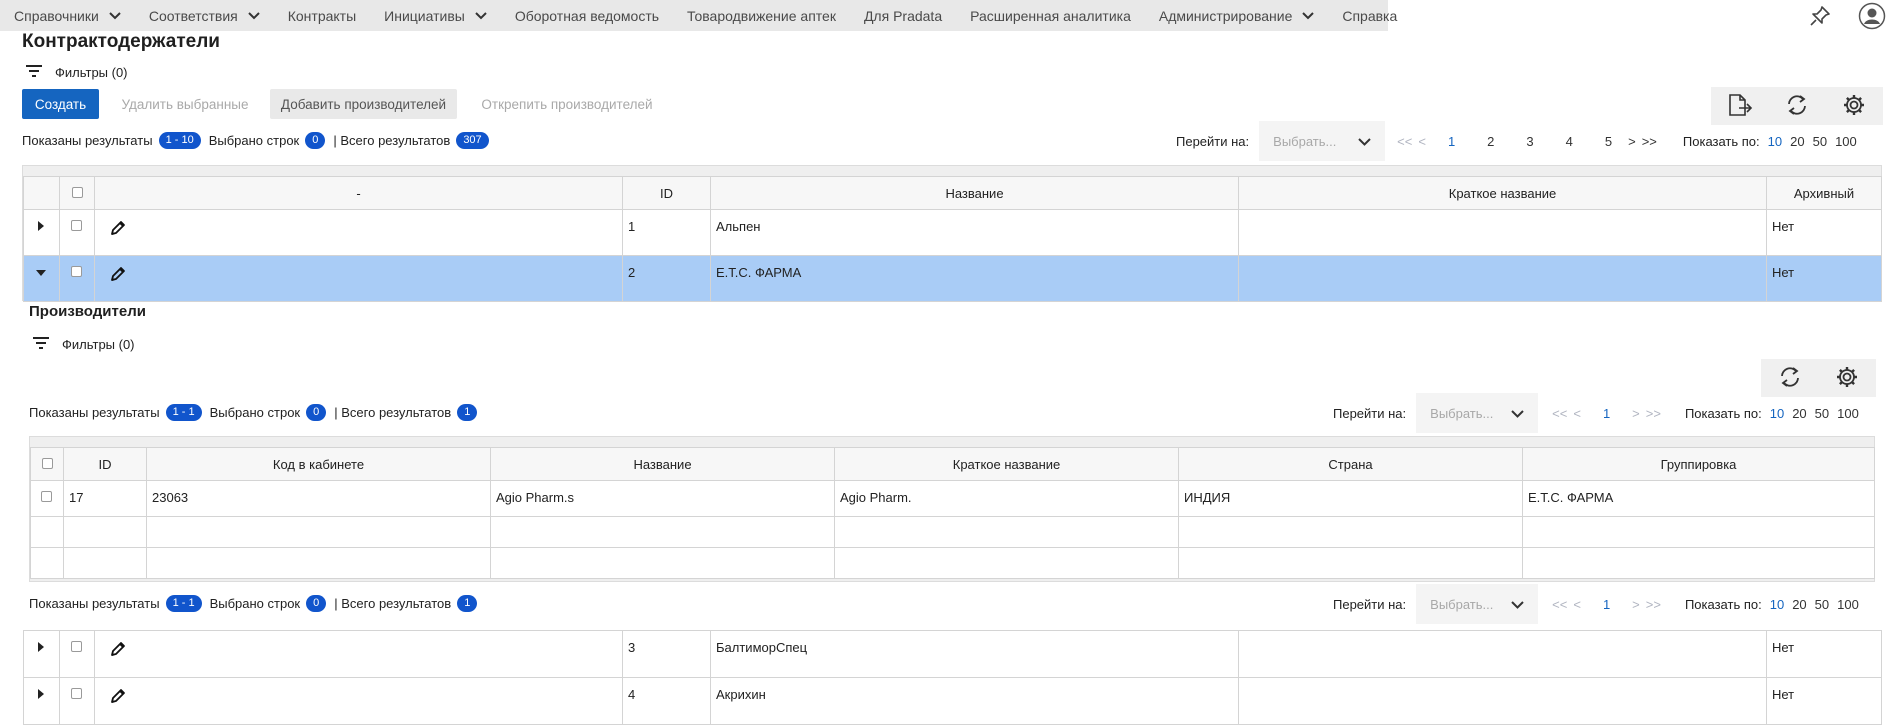  What do you see at coordinates (83, 344) in the screenshot?
I see `subpanel-filters-toggle: Фильтры (0)` at bounding box center [83, 344].